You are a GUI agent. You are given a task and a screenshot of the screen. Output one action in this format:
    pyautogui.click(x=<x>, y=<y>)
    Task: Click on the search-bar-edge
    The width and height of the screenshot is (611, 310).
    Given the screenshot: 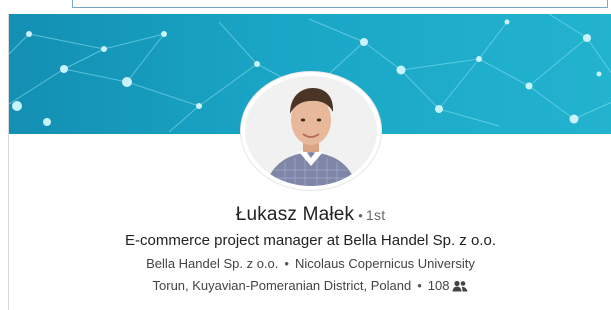 What is the action you would take?
    pyautogui.click(x=340, y=4)
    